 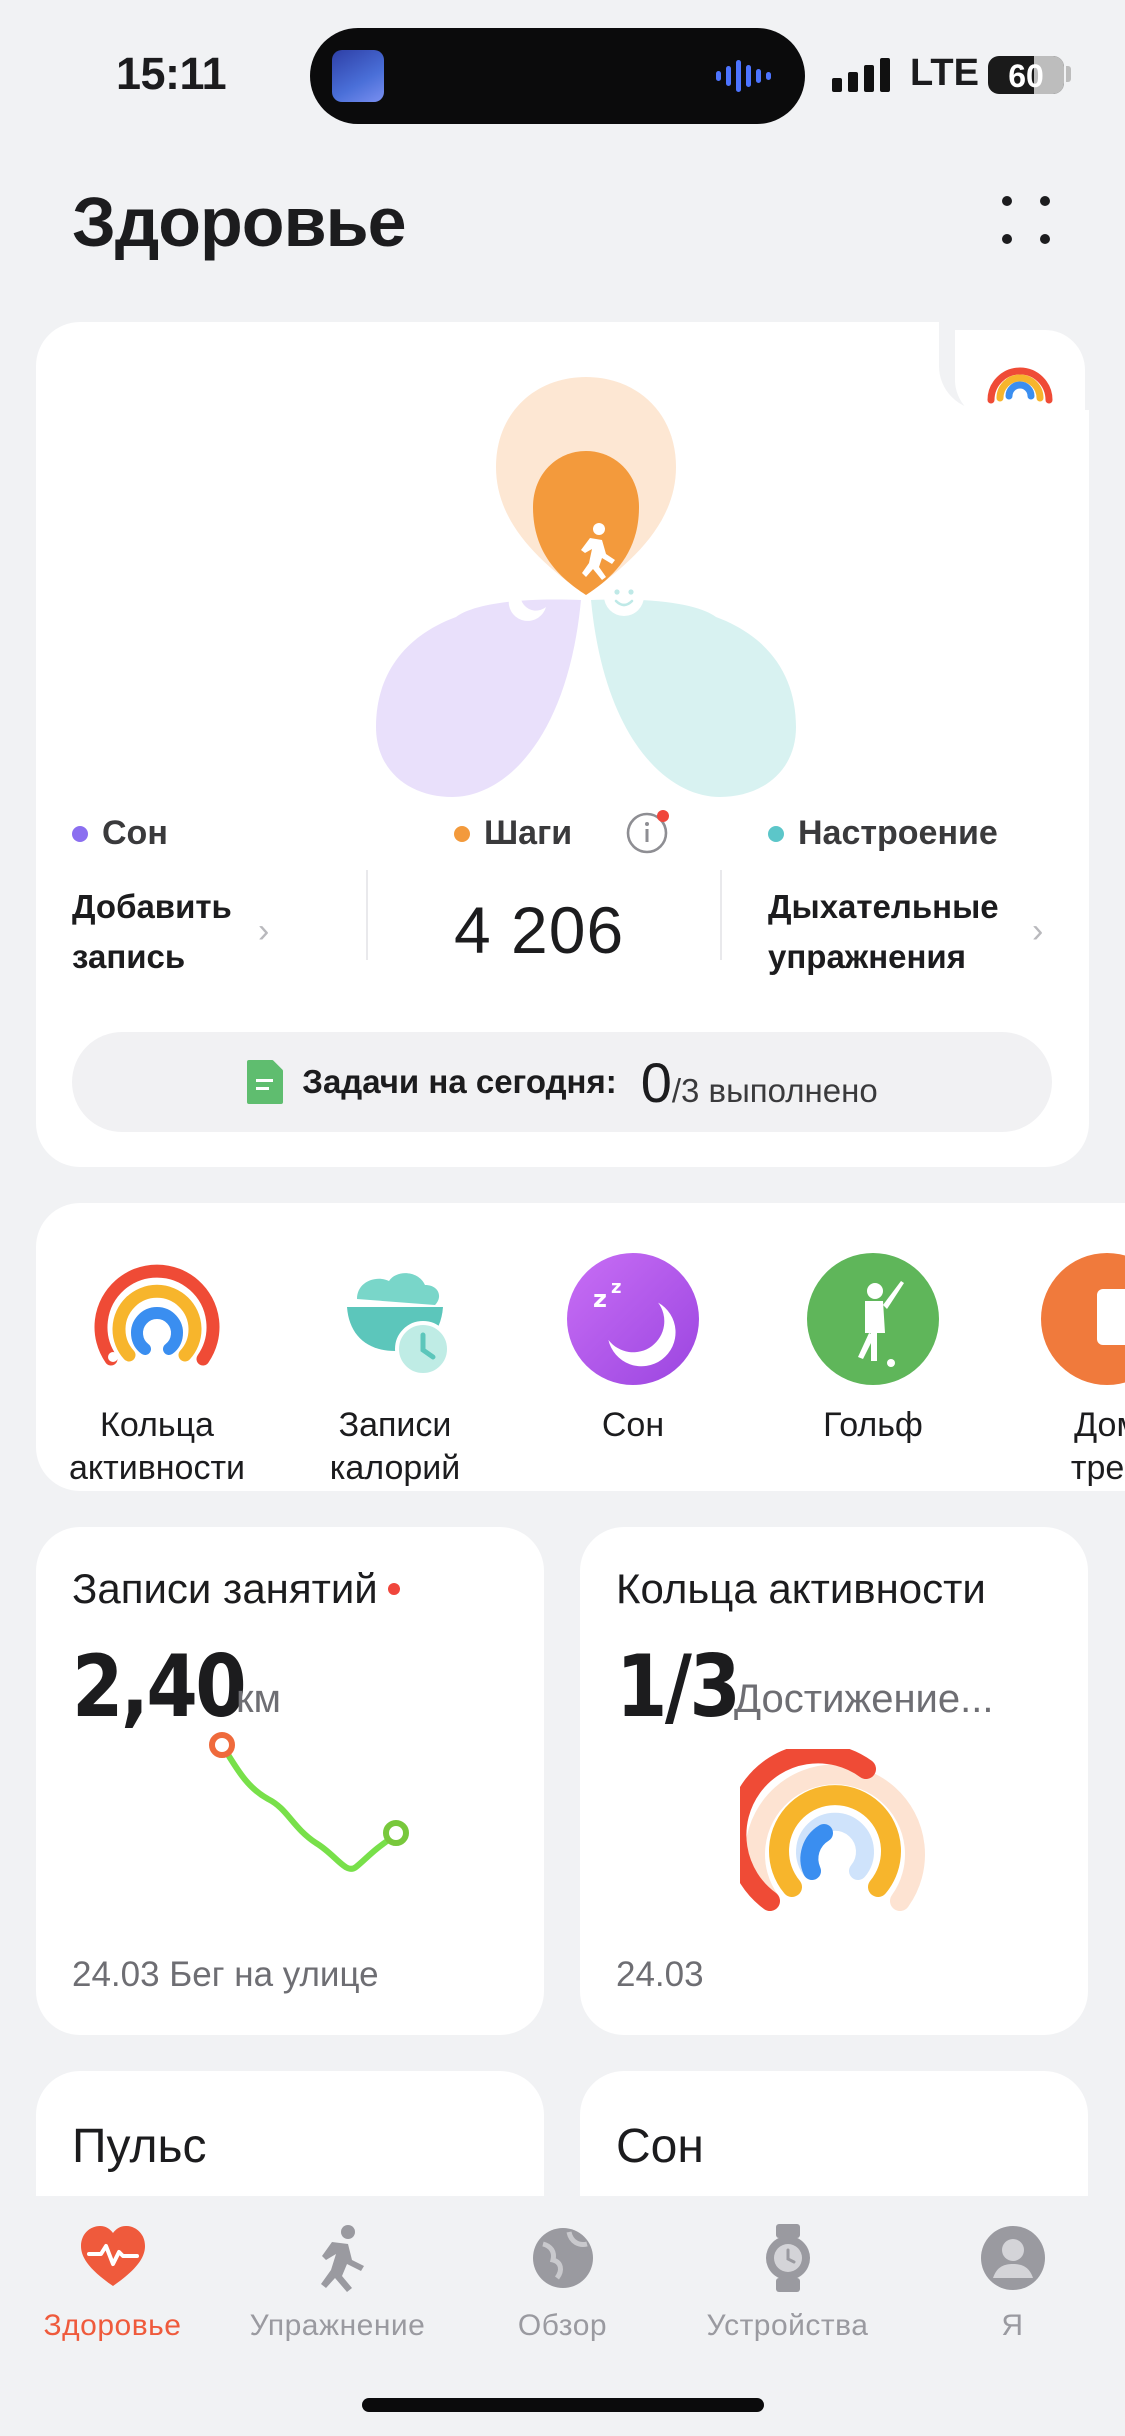 I want to click on activity-rings-badge, so click(x=1020, y=375).